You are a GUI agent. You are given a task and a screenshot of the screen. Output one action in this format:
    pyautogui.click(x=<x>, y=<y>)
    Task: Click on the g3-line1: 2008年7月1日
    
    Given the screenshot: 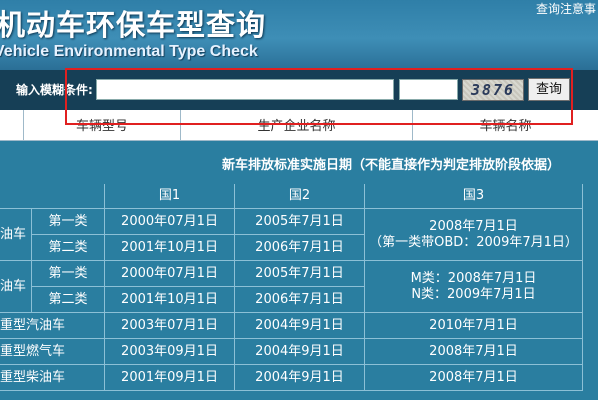 What is the action you would take?
    pyautogui.click(x=473, y=226)
    